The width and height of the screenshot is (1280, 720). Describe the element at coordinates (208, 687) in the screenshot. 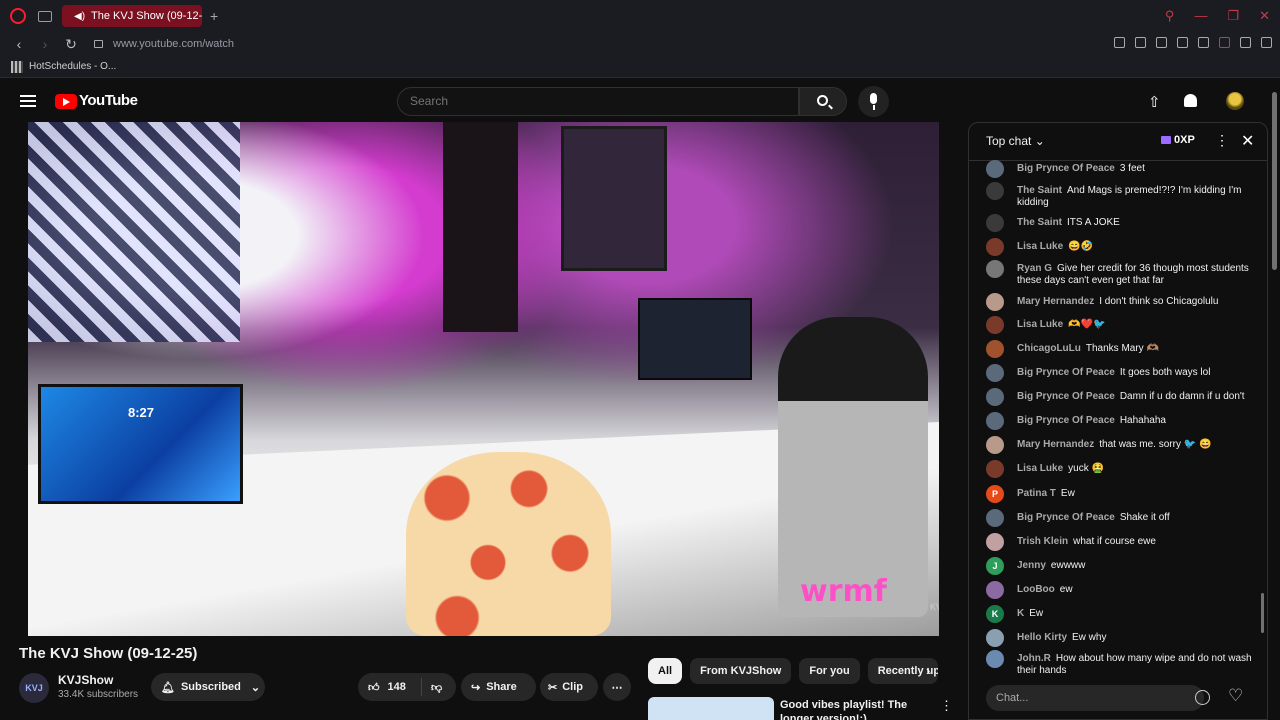

I see `subscribed-button: 🔔︎ Subscribed ⌄` at that location.